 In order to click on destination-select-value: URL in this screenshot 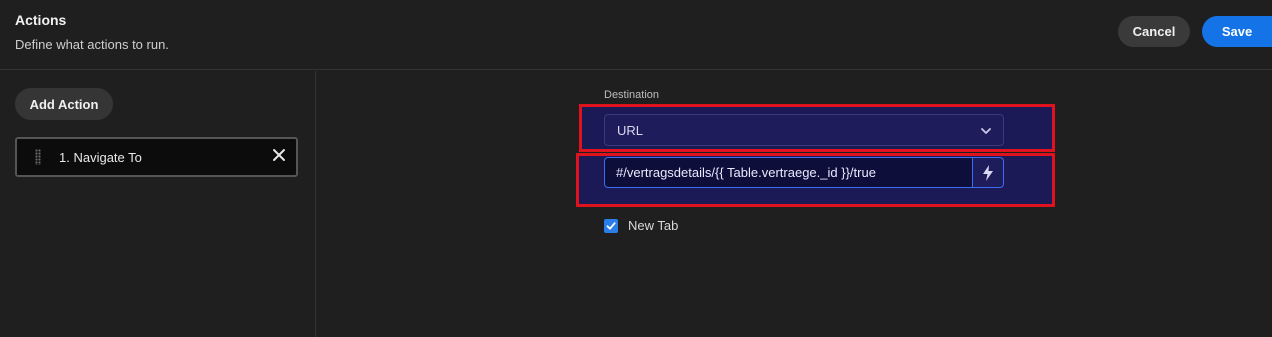, I will do `click(630, 130)`.